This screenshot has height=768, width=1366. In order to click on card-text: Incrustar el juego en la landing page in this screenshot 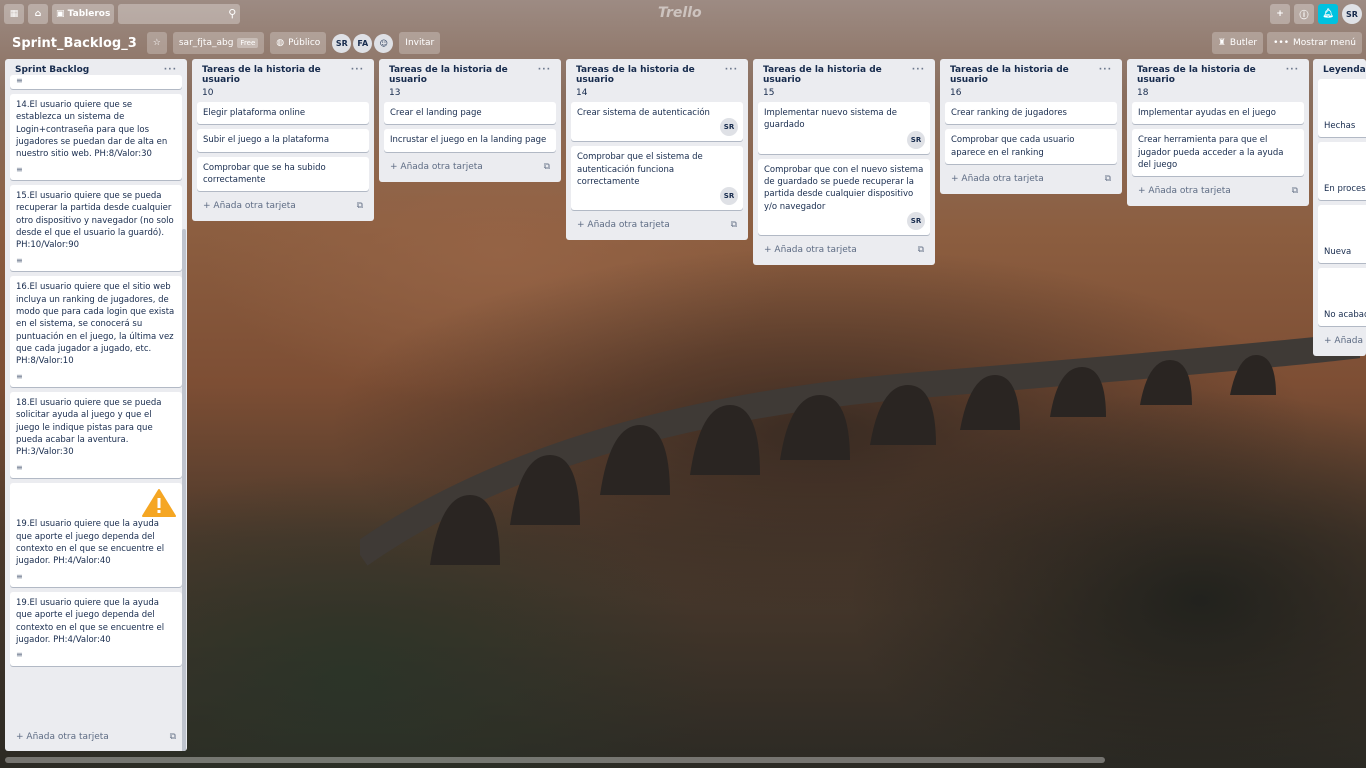, I will do `click(468, 140)`.